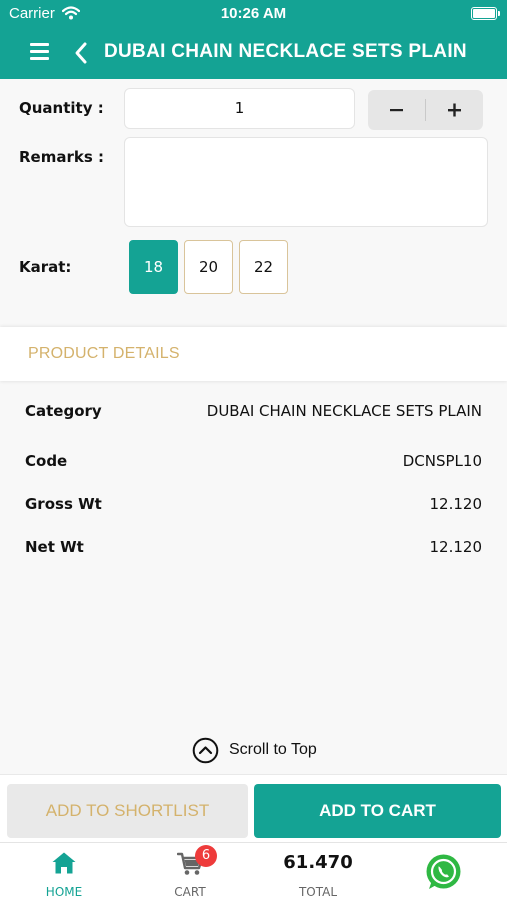  What do you see at coordinates (64, 863) in the screenshot?
I see `home-icon` at bounding box center [64, 863].